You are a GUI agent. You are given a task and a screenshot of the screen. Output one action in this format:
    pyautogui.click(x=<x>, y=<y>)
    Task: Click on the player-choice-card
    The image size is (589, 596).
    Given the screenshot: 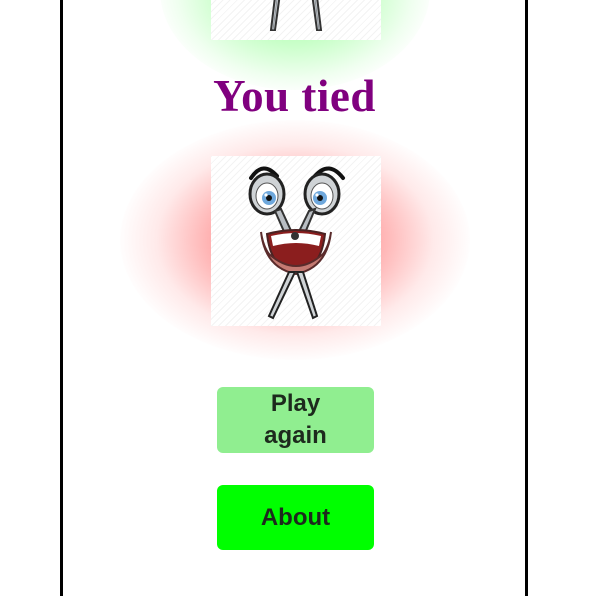 What is the action you would take?
    pyautogui.click(x=296, y=20)
    